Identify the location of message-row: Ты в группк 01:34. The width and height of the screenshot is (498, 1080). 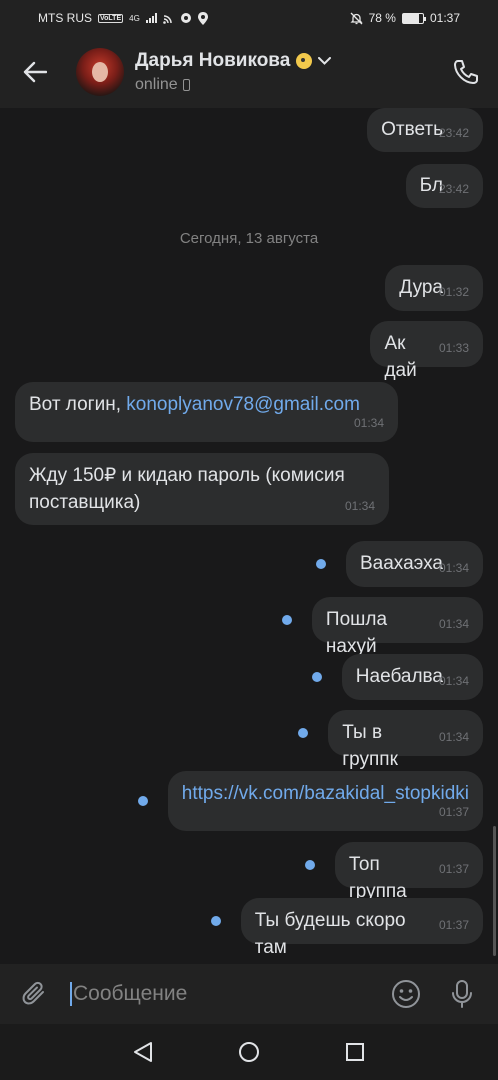
(390, 740).